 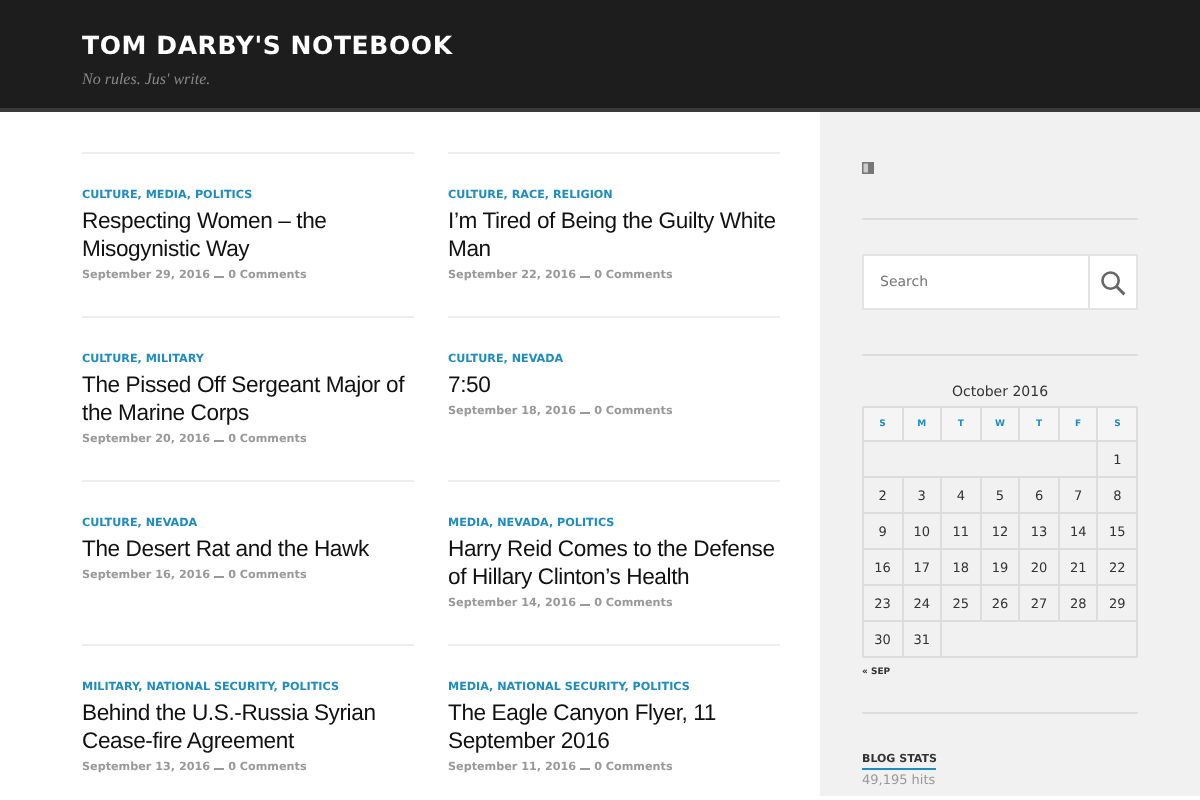 I want to click on post-title: Respecting Women – the Misogynistic Way, so click(x=248, y=236).